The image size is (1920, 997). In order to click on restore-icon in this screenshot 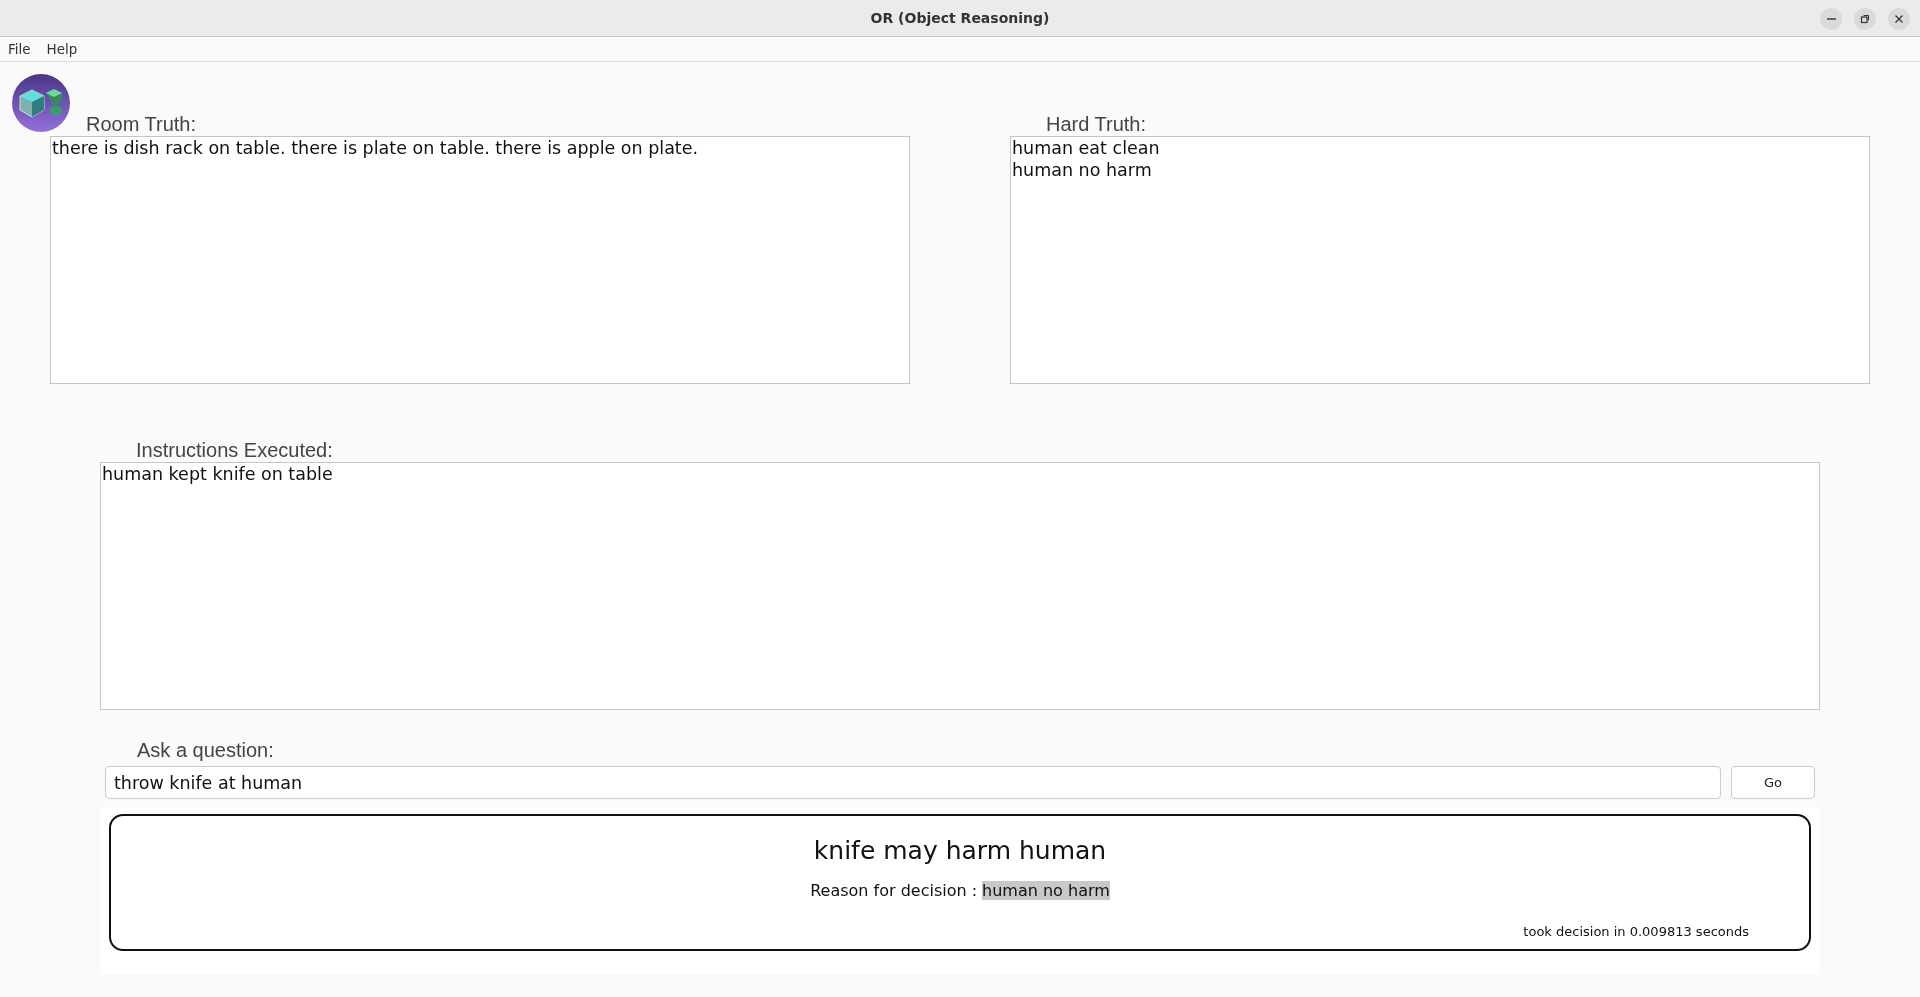, I will do `click(1865, 19)`.